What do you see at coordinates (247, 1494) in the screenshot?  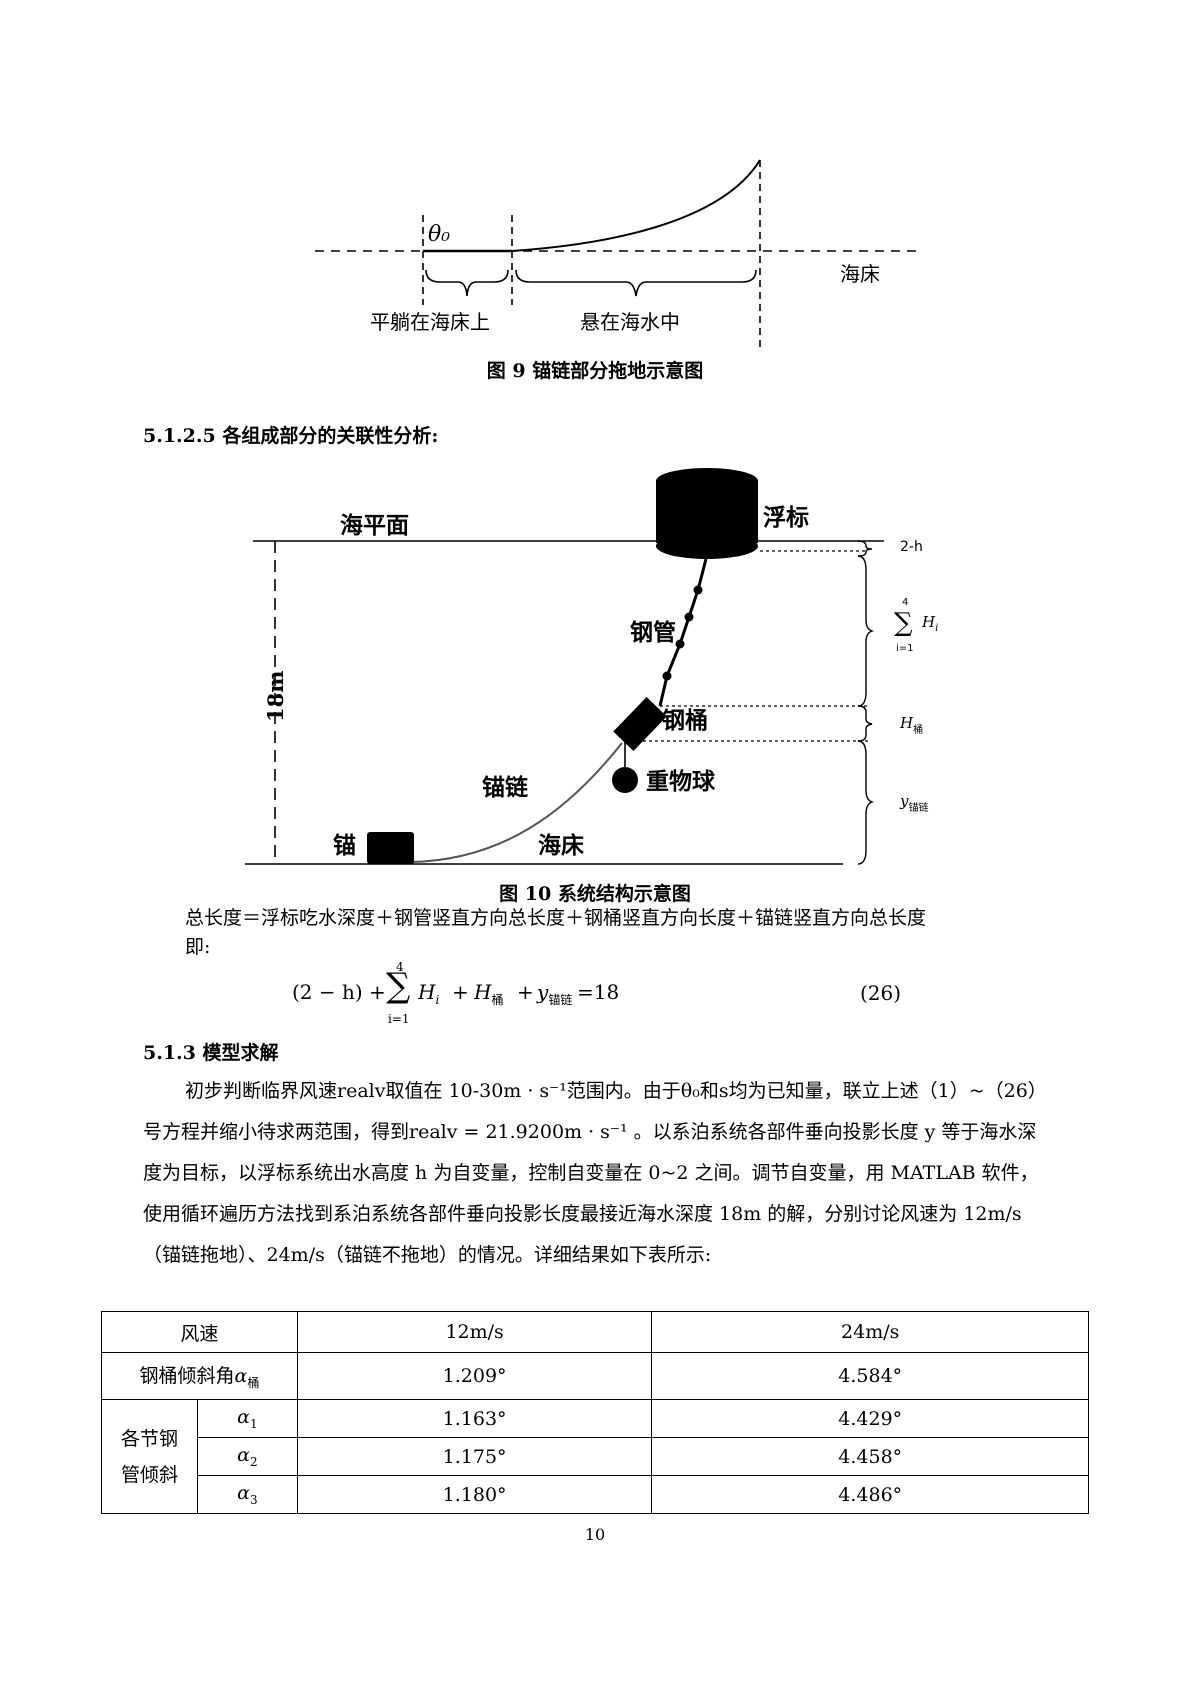 I see `alpha3-label: α3` at bounding box center [247, 1494].